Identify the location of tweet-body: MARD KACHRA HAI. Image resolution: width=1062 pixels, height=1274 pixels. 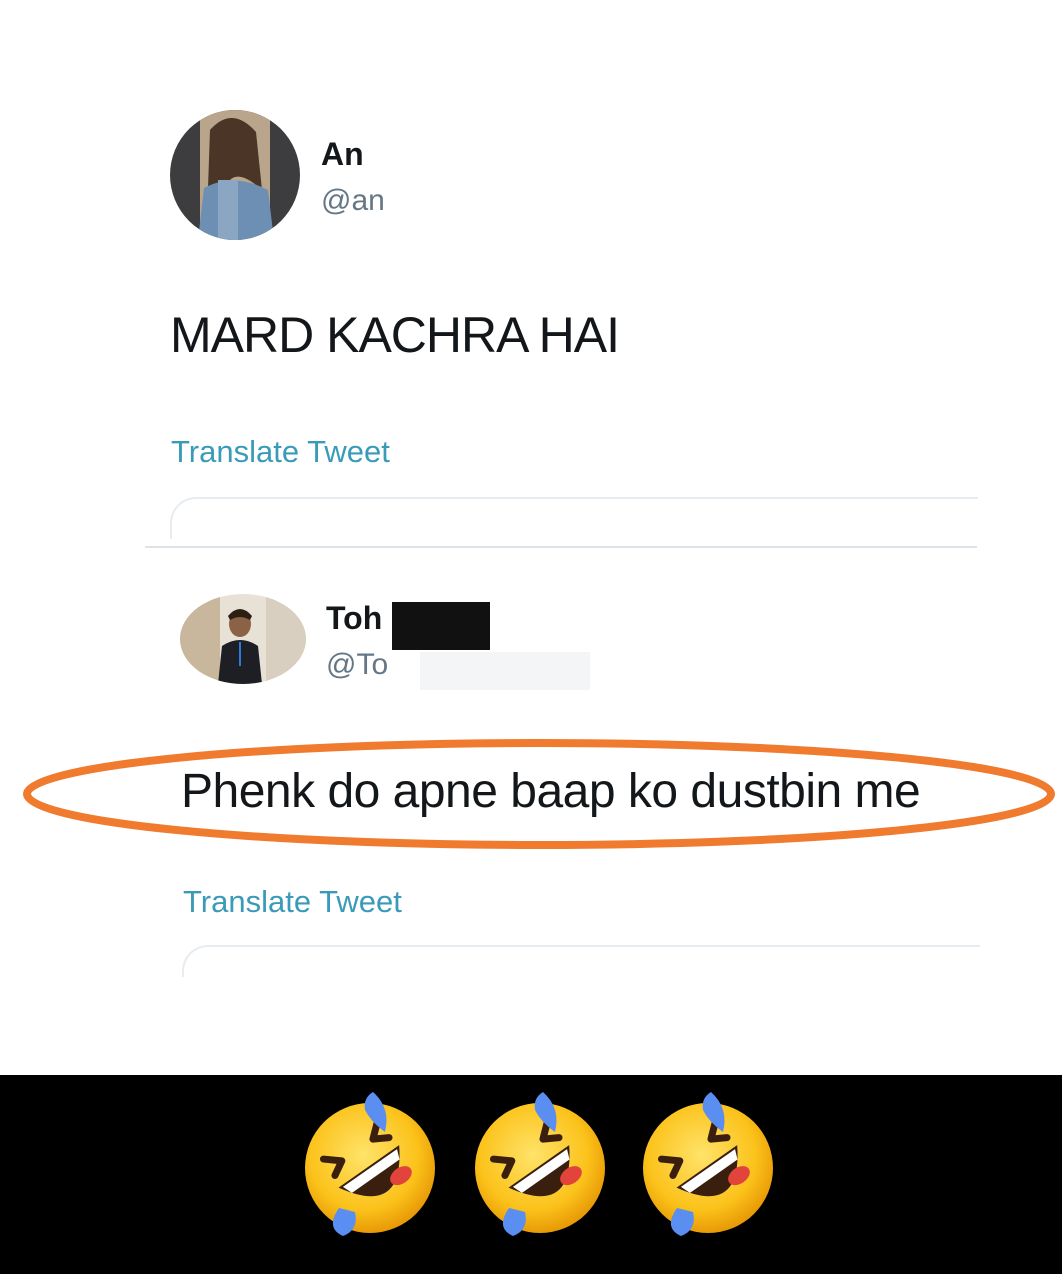
(395, 335).